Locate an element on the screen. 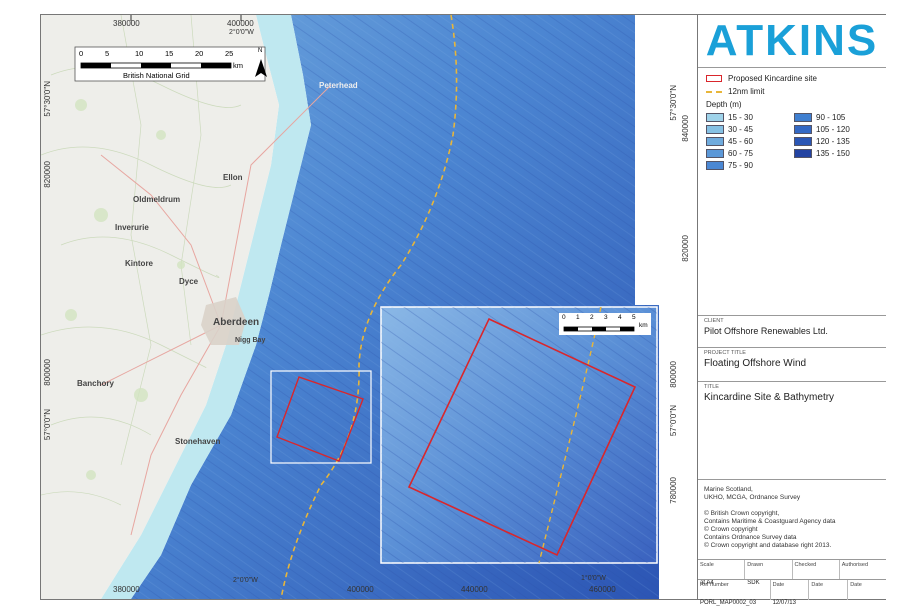  depth-label: 90 - 105 is located at coordinates (831, 117).